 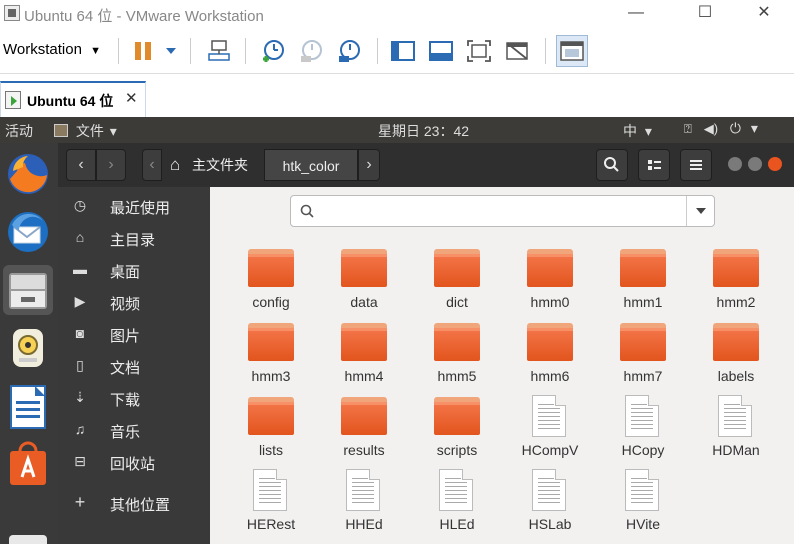 I want to click on file-name-label: HLEd, so click(x=457, y=524).